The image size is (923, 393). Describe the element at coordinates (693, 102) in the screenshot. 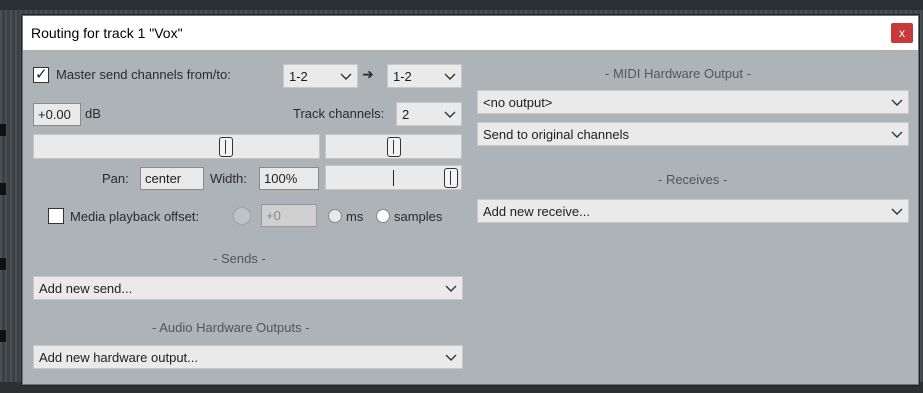

I see `midi-output-select: <no output>` at that location.